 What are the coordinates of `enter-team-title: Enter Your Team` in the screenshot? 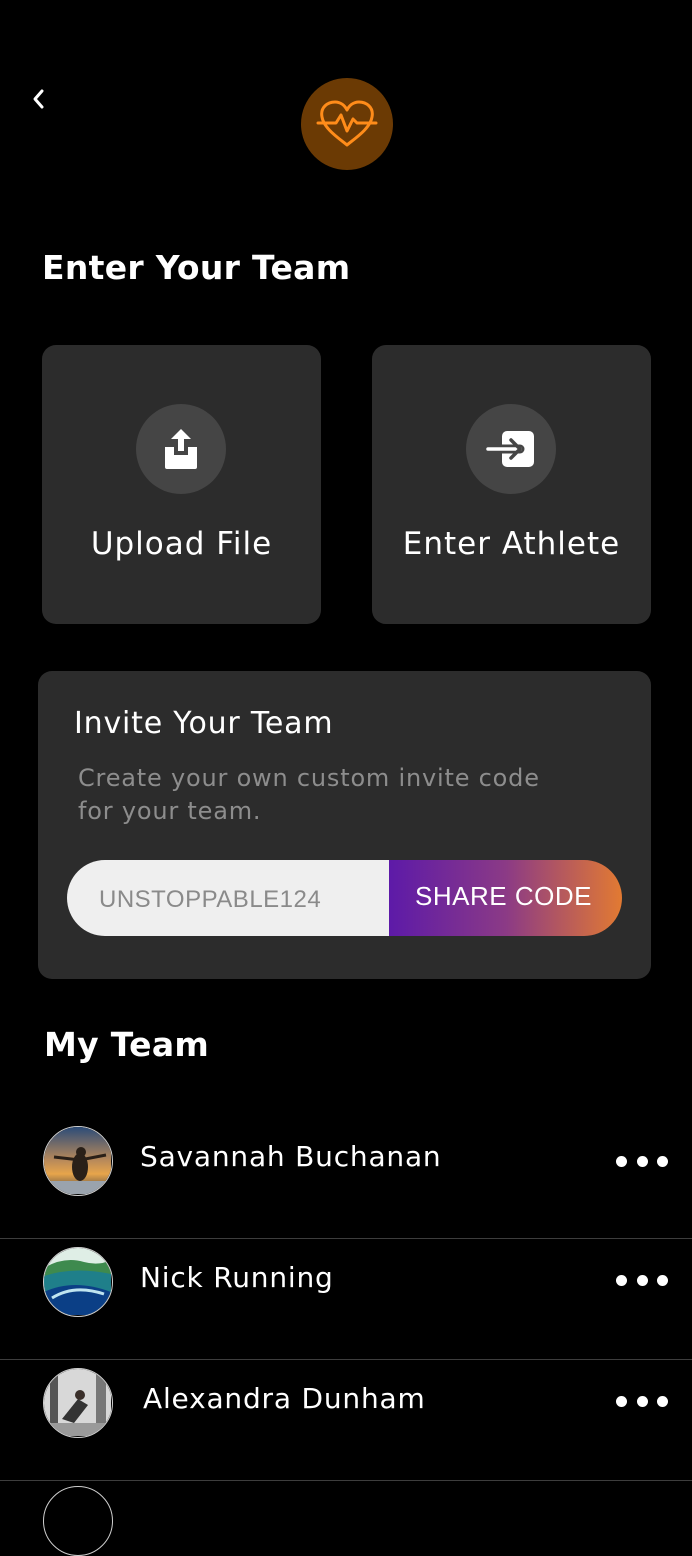 It's located at (196, 267).